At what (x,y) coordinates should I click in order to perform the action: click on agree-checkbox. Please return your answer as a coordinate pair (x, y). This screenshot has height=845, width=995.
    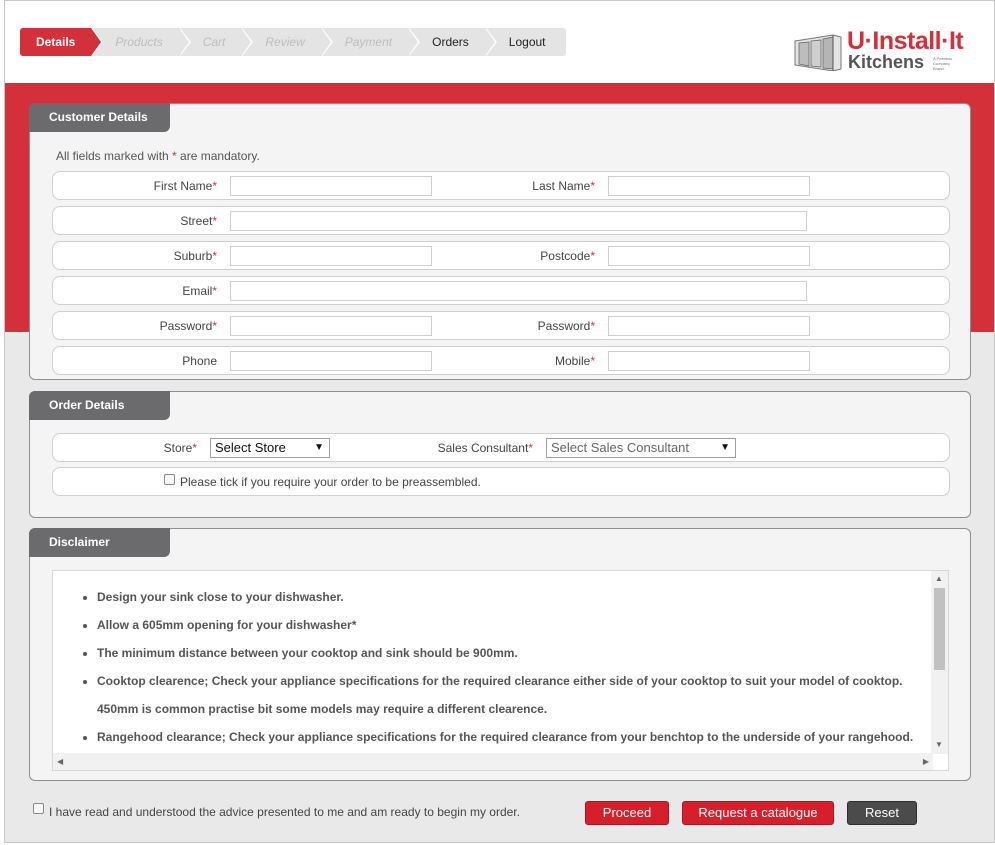
    Looking at the image, I should click on (38, 808).